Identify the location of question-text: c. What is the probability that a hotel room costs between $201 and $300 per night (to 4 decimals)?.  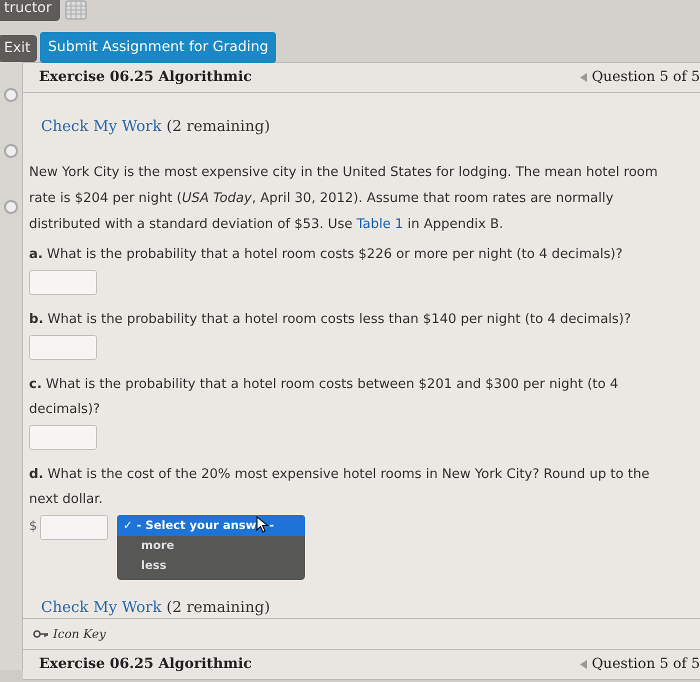
(324, 397).